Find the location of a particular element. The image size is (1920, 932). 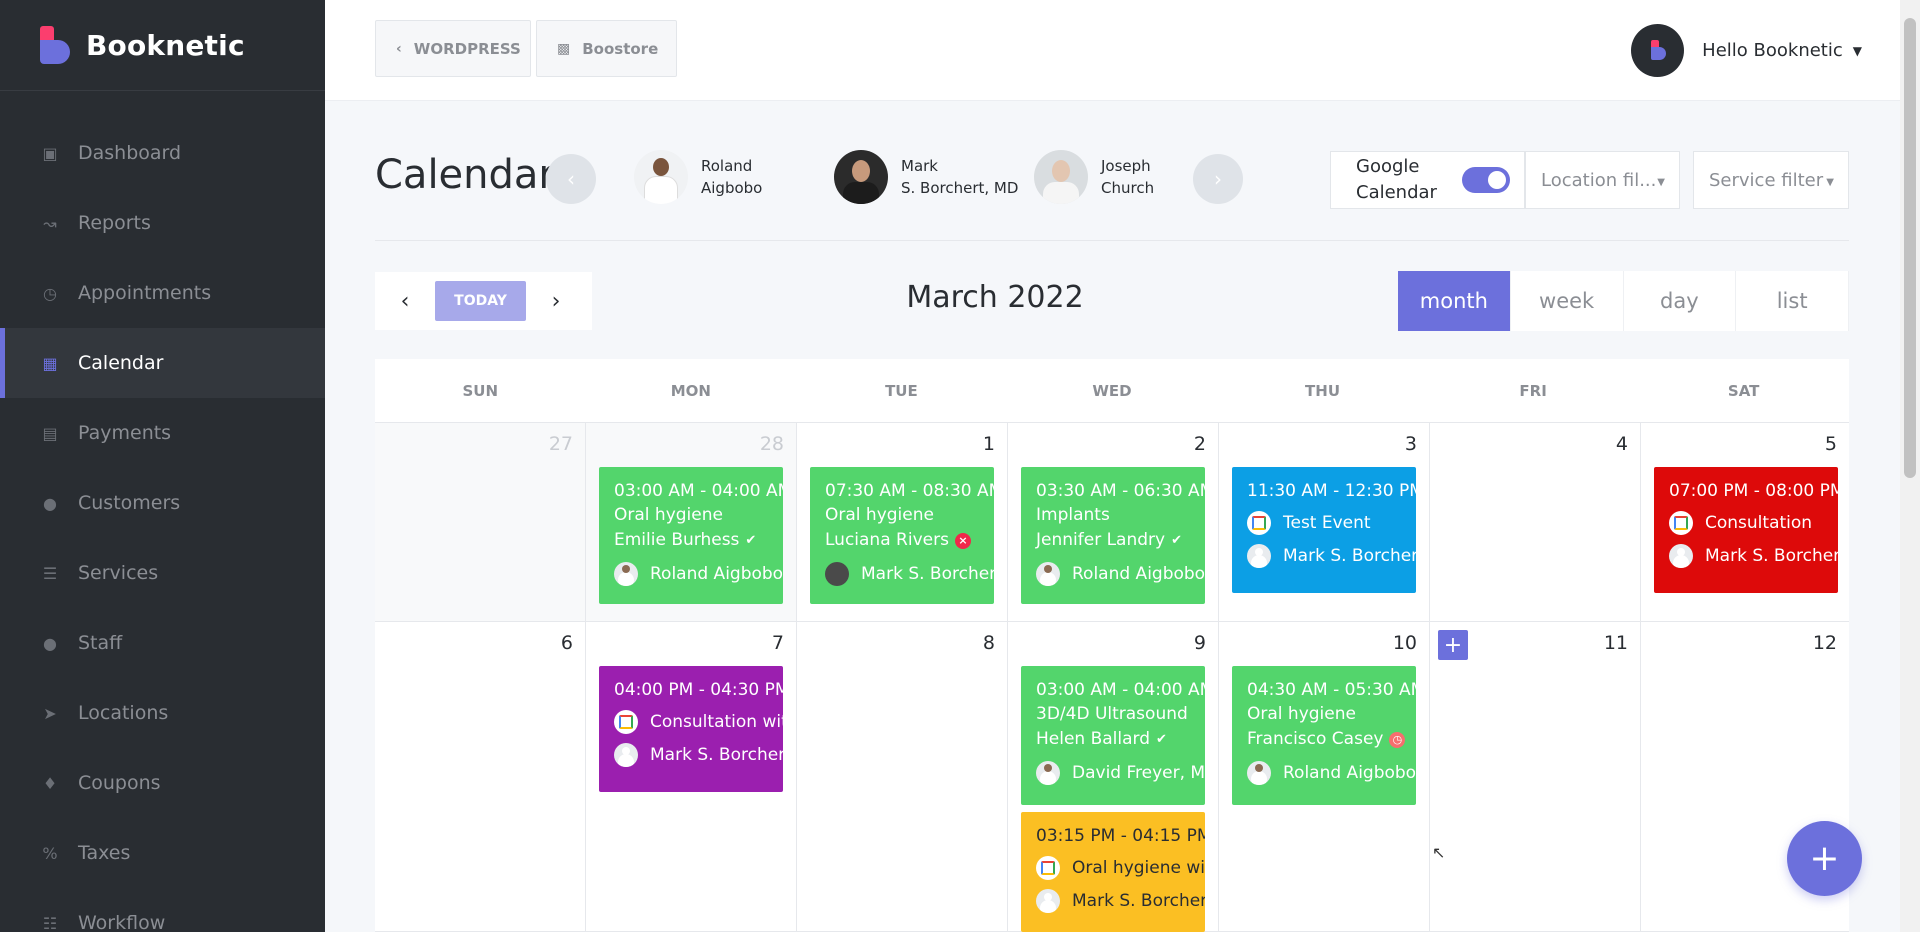

view-switcher: month week day list is located at coordinates (1623, 301).